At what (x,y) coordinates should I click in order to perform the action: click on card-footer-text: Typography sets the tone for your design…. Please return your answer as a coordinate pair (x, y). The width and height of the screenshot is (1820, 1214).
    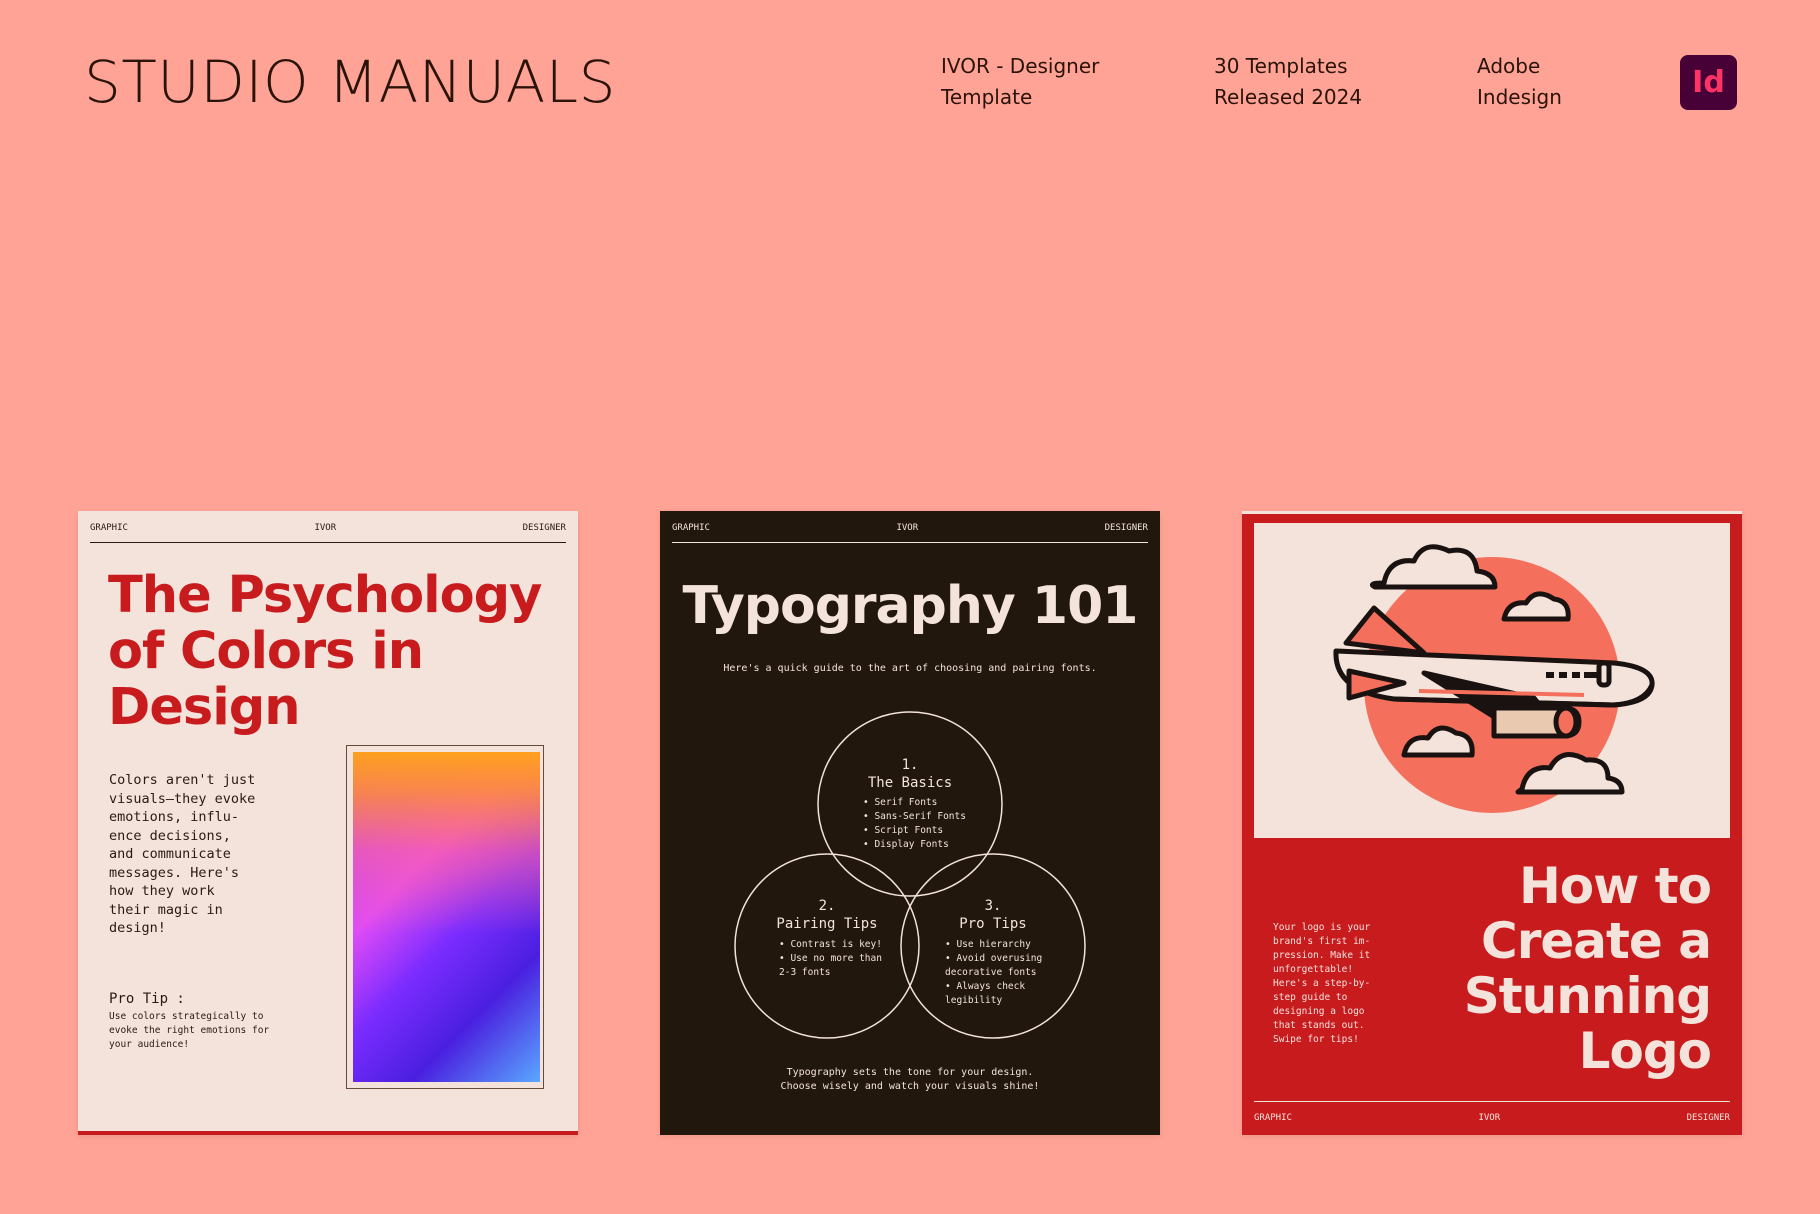
    Looking at the image, I should click on (910, 1079).